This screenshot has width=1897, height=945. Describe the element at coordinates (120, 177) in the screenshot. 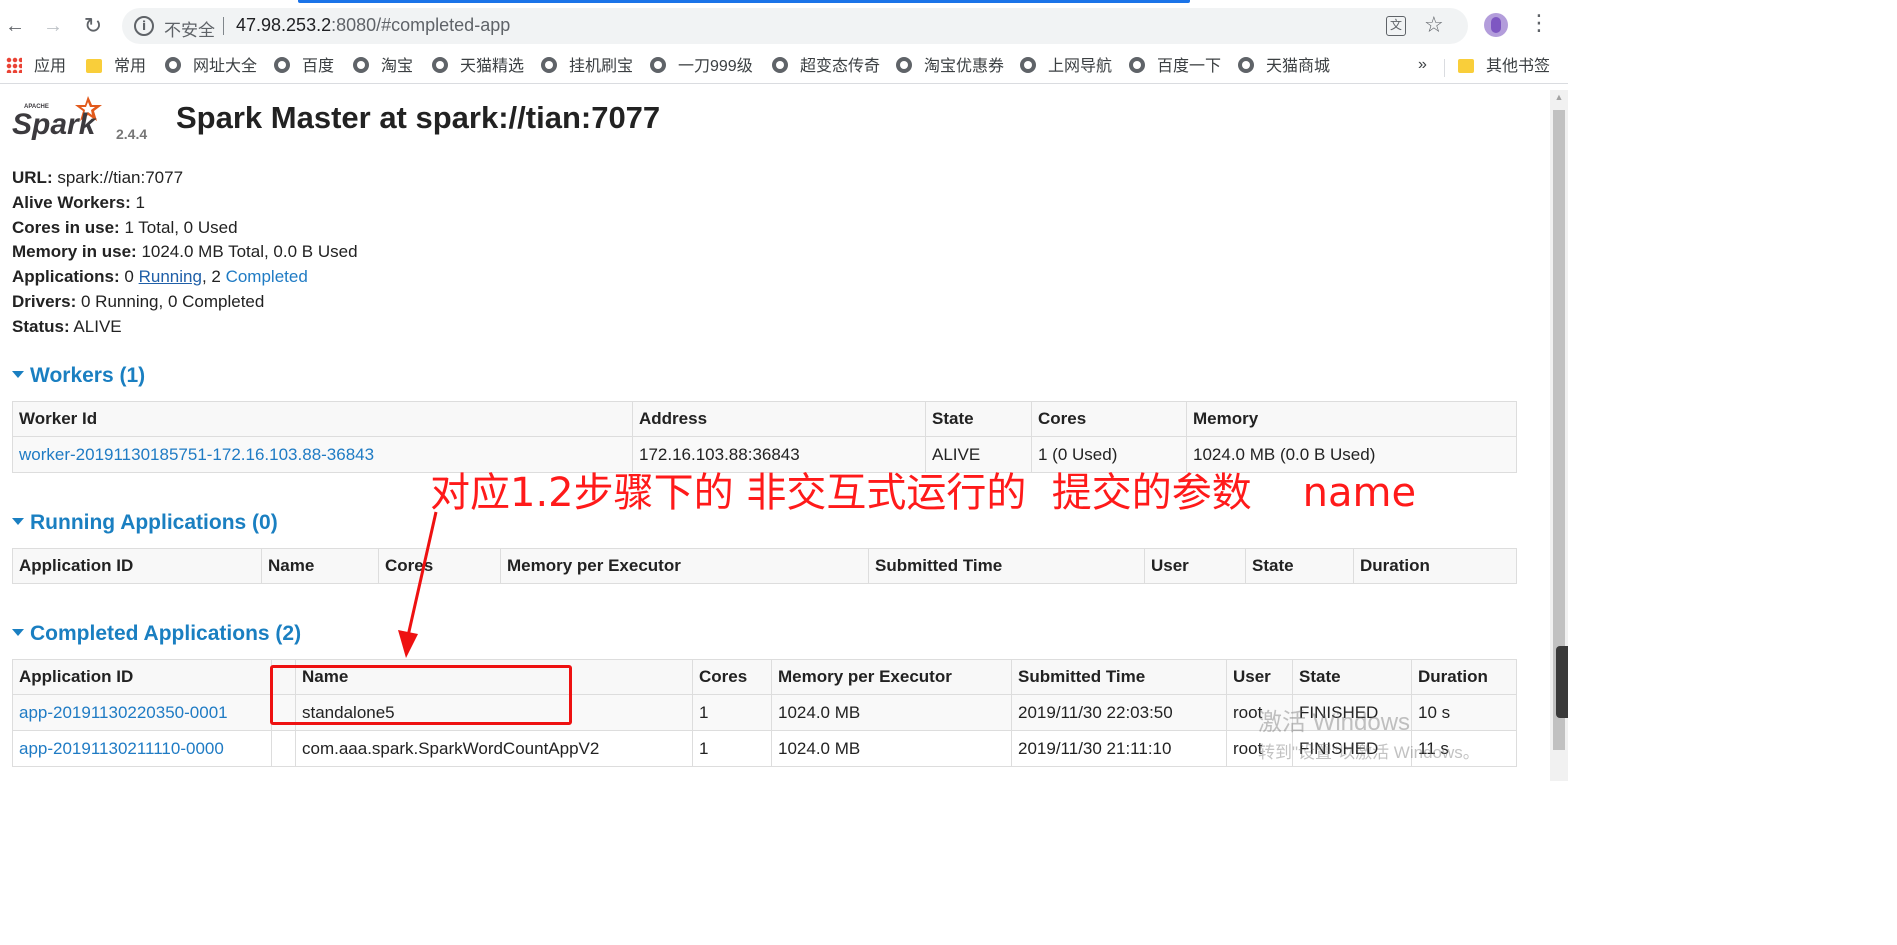

I see `url-value: spark://tian:7077` at that location.